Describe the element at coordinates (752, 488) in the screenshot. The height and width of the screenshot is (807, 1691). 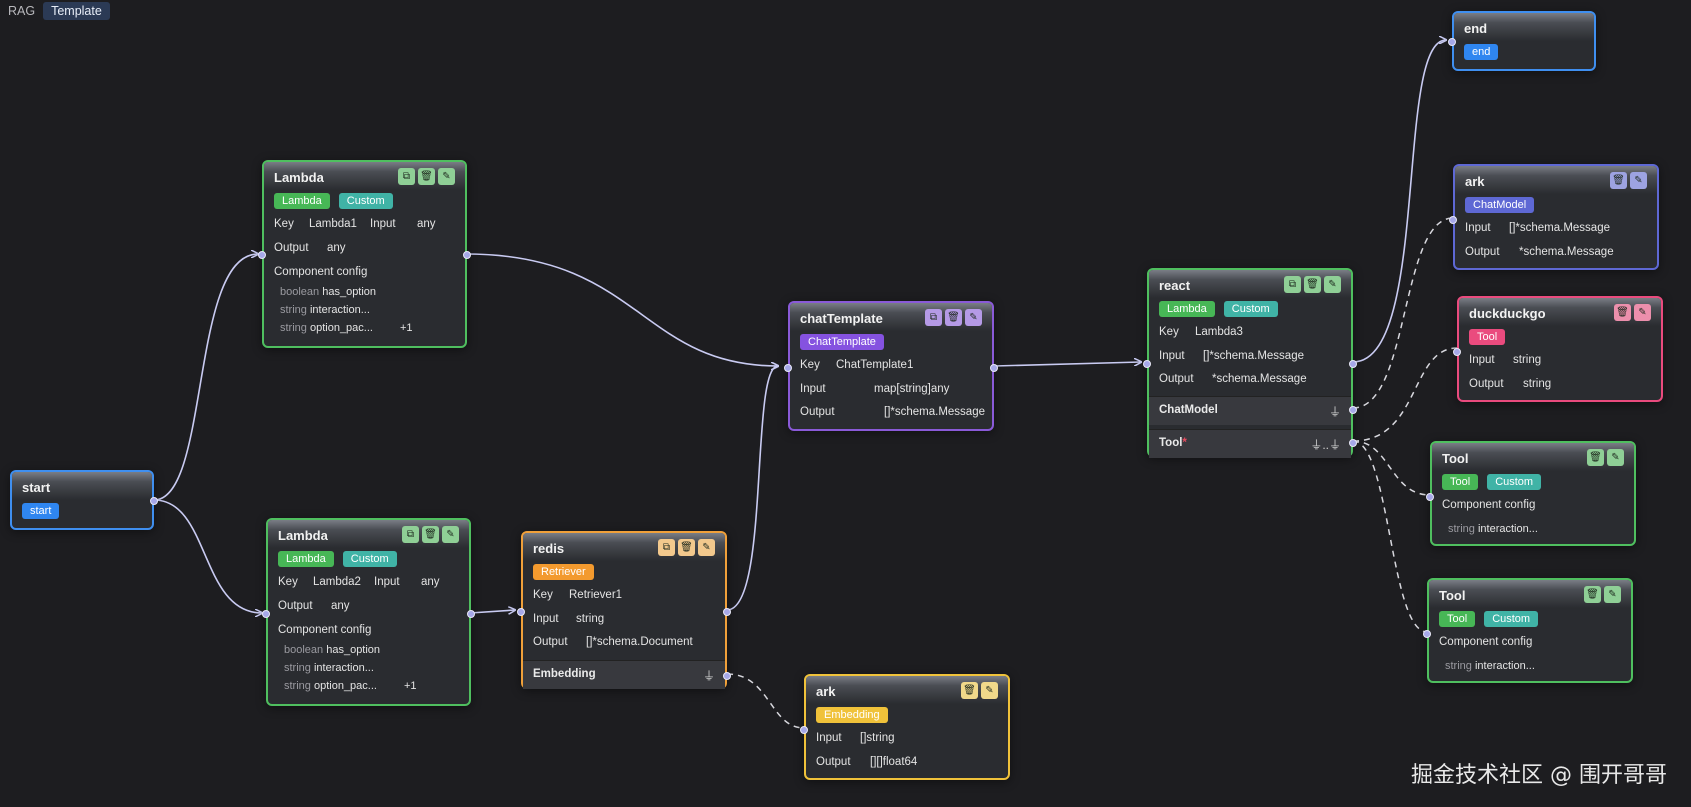
I see `edge-redis-chattemplate` at that location.